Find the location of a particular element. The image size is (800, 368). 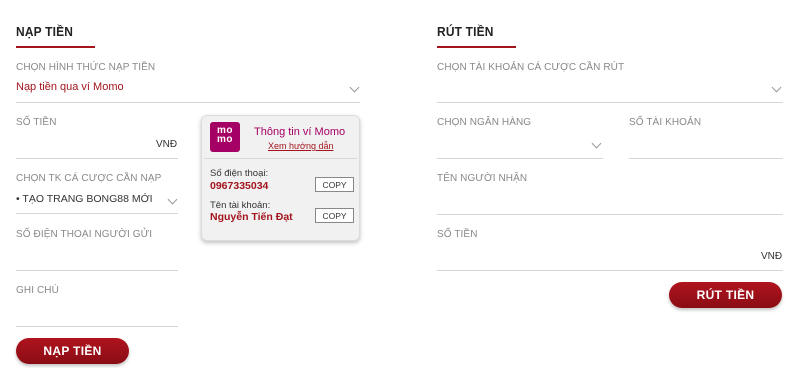

momo-phone-label: Số điện thoại: is located at coordinates (239, 173).